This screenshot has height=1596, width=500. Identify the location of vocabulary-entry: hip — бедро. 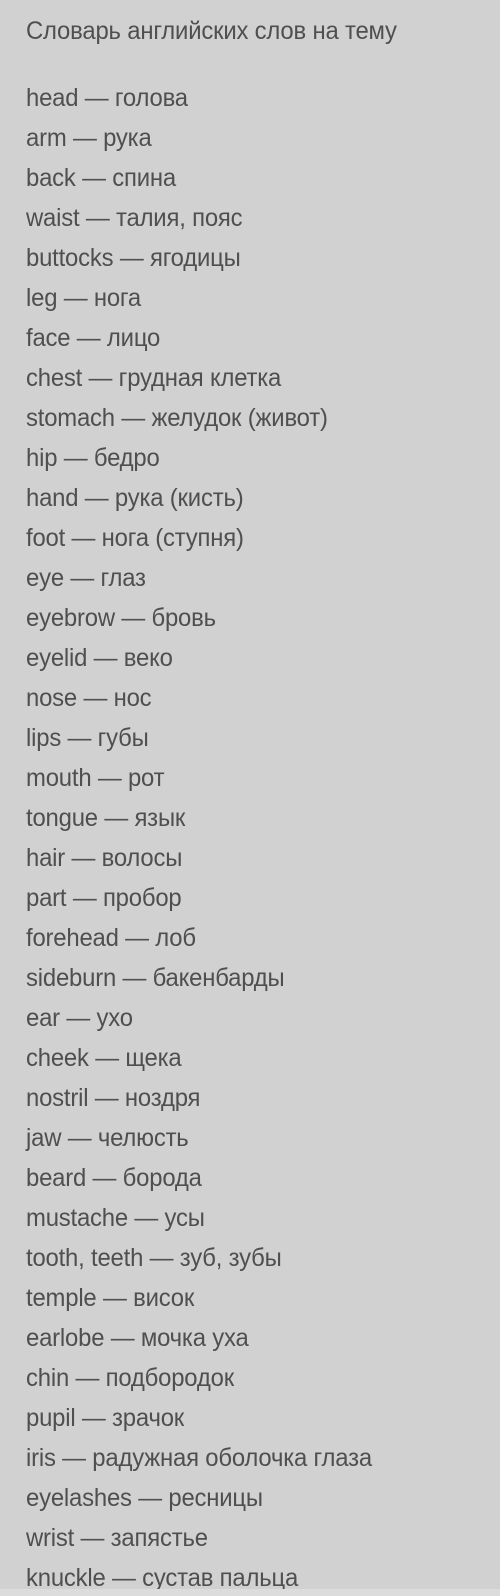
(93, 458).